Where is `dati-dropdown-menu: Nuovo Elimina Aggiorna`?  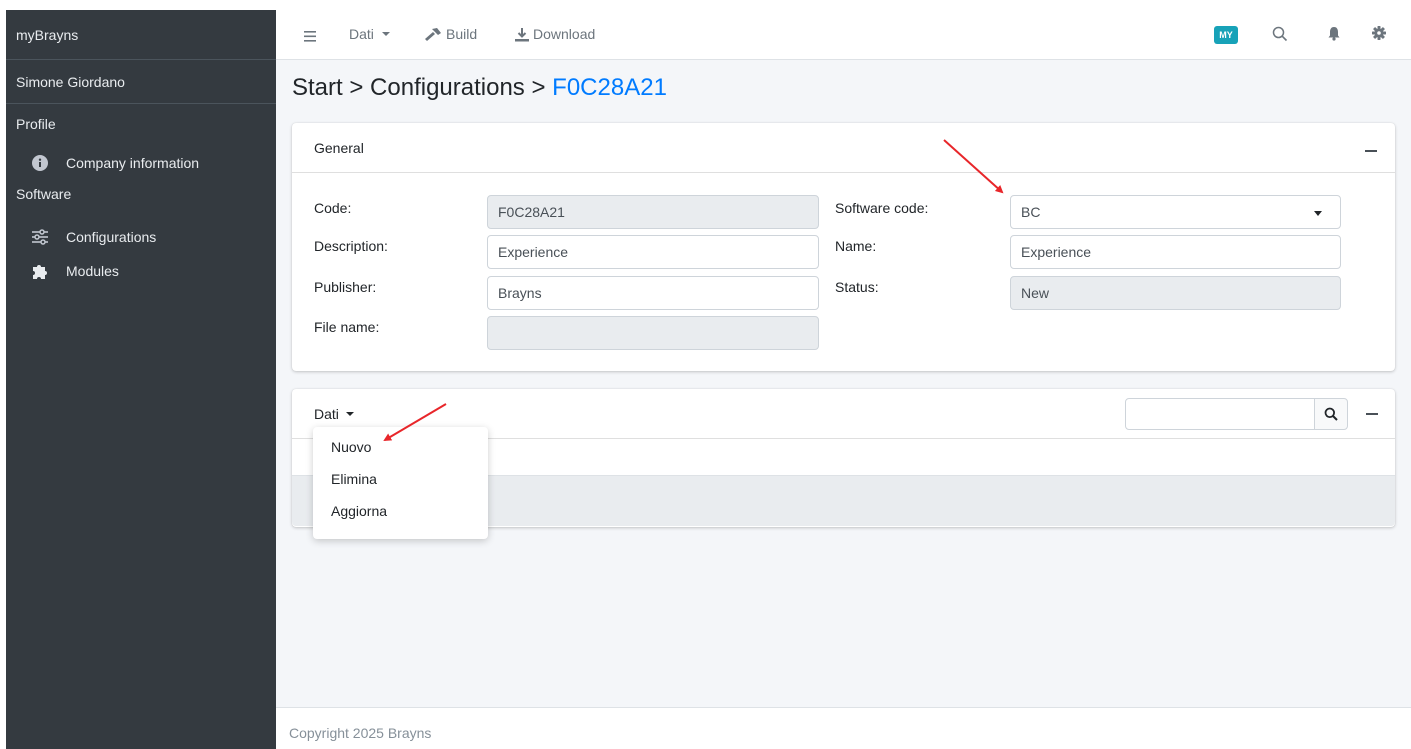 dati-dropdown-menu: Nuovo Elimina Aggiorna is located at coordinates (400, 483).